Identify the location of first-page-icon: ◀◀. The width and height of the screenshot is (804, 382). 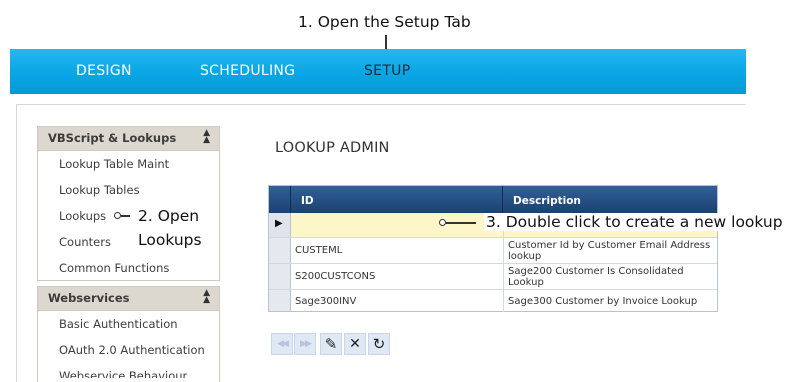
(282, 344).